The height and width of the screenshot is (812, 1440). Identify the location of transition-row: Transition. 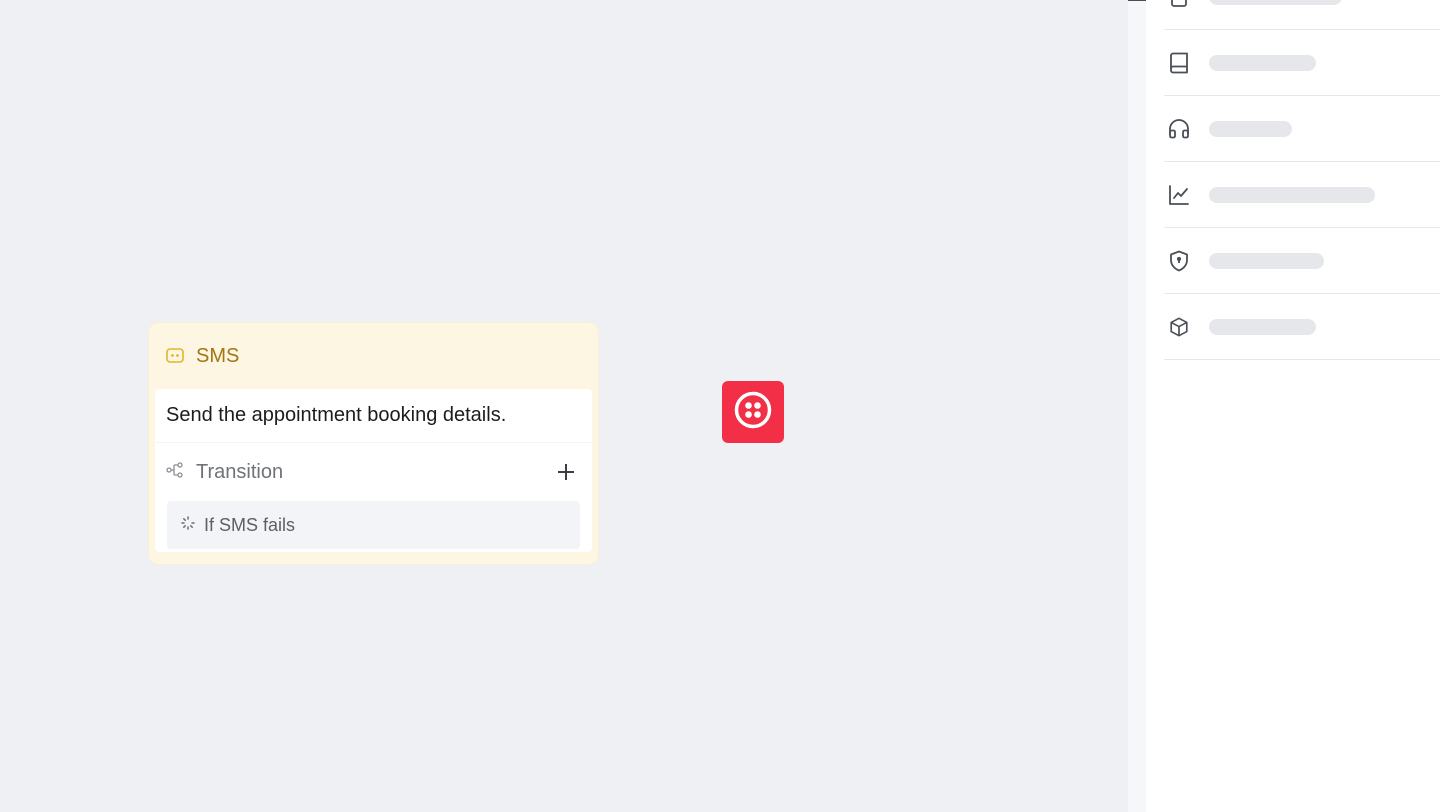
(373, 472).